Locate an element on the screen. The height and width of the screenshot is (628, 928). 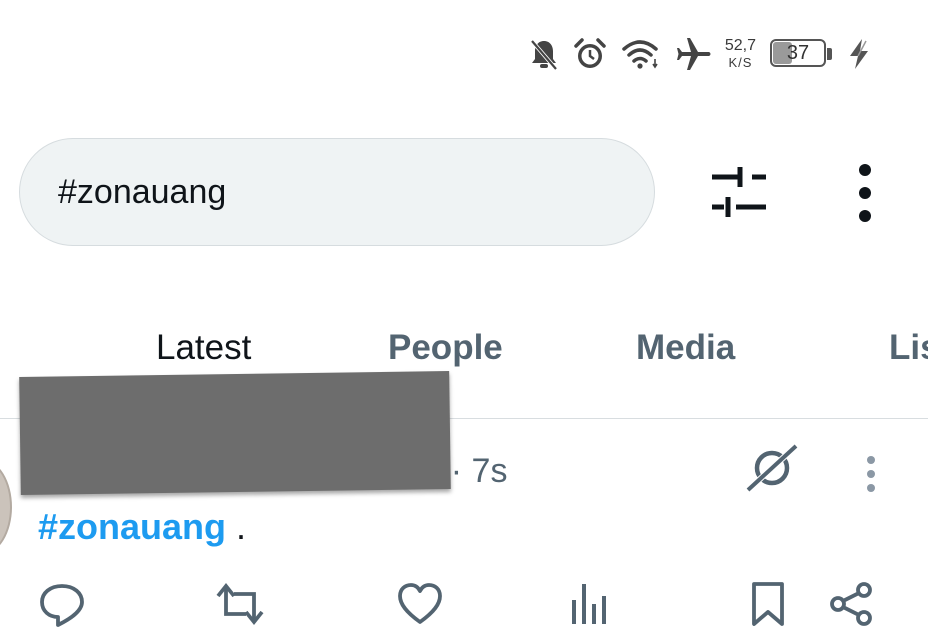
kebab-menu-icon is located at coordinates (865, 193).